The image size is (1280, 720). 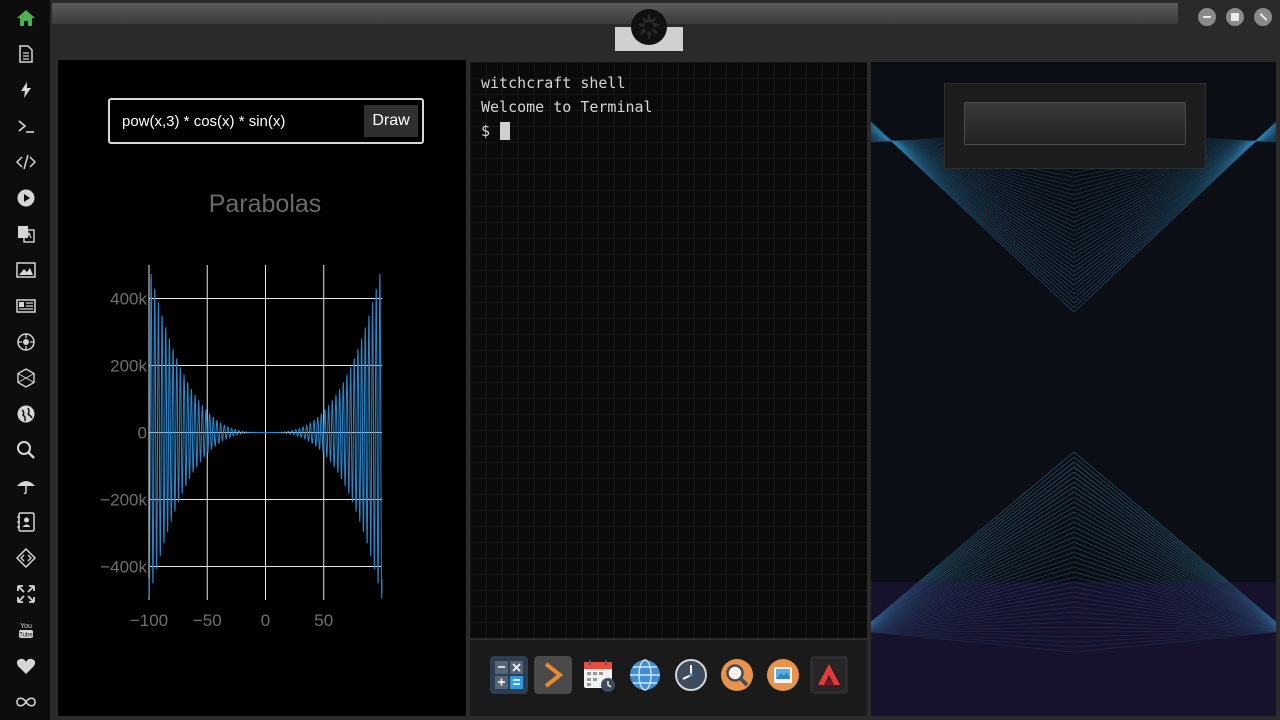 What do you see at coordinates (783, 675) in the screenshot?
I see `photos-icon` at bounding box center [783, 675].